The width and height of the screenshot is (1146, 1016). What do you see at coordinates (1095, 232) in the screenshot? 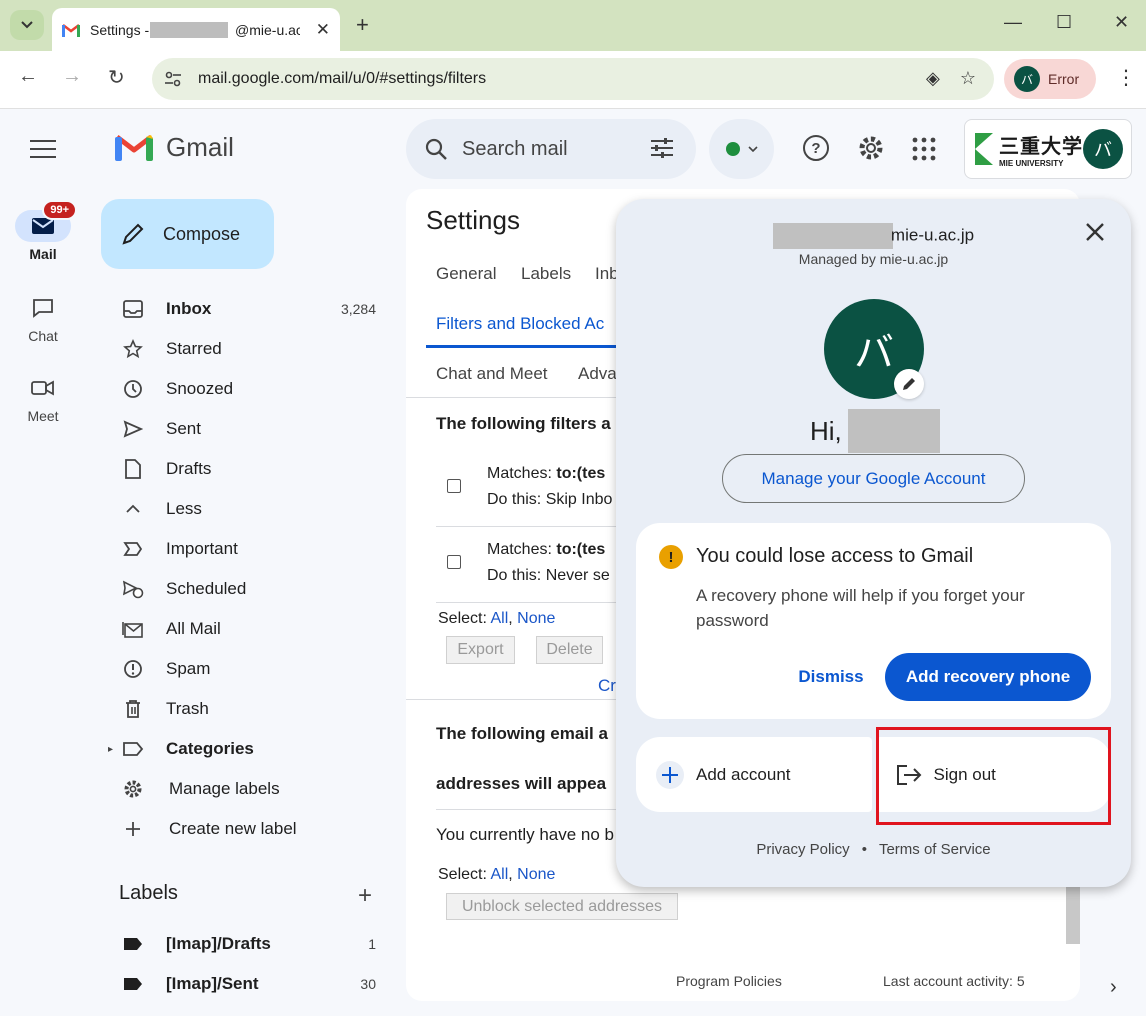
I see `close-icon` at bounding box center [1095, 232].